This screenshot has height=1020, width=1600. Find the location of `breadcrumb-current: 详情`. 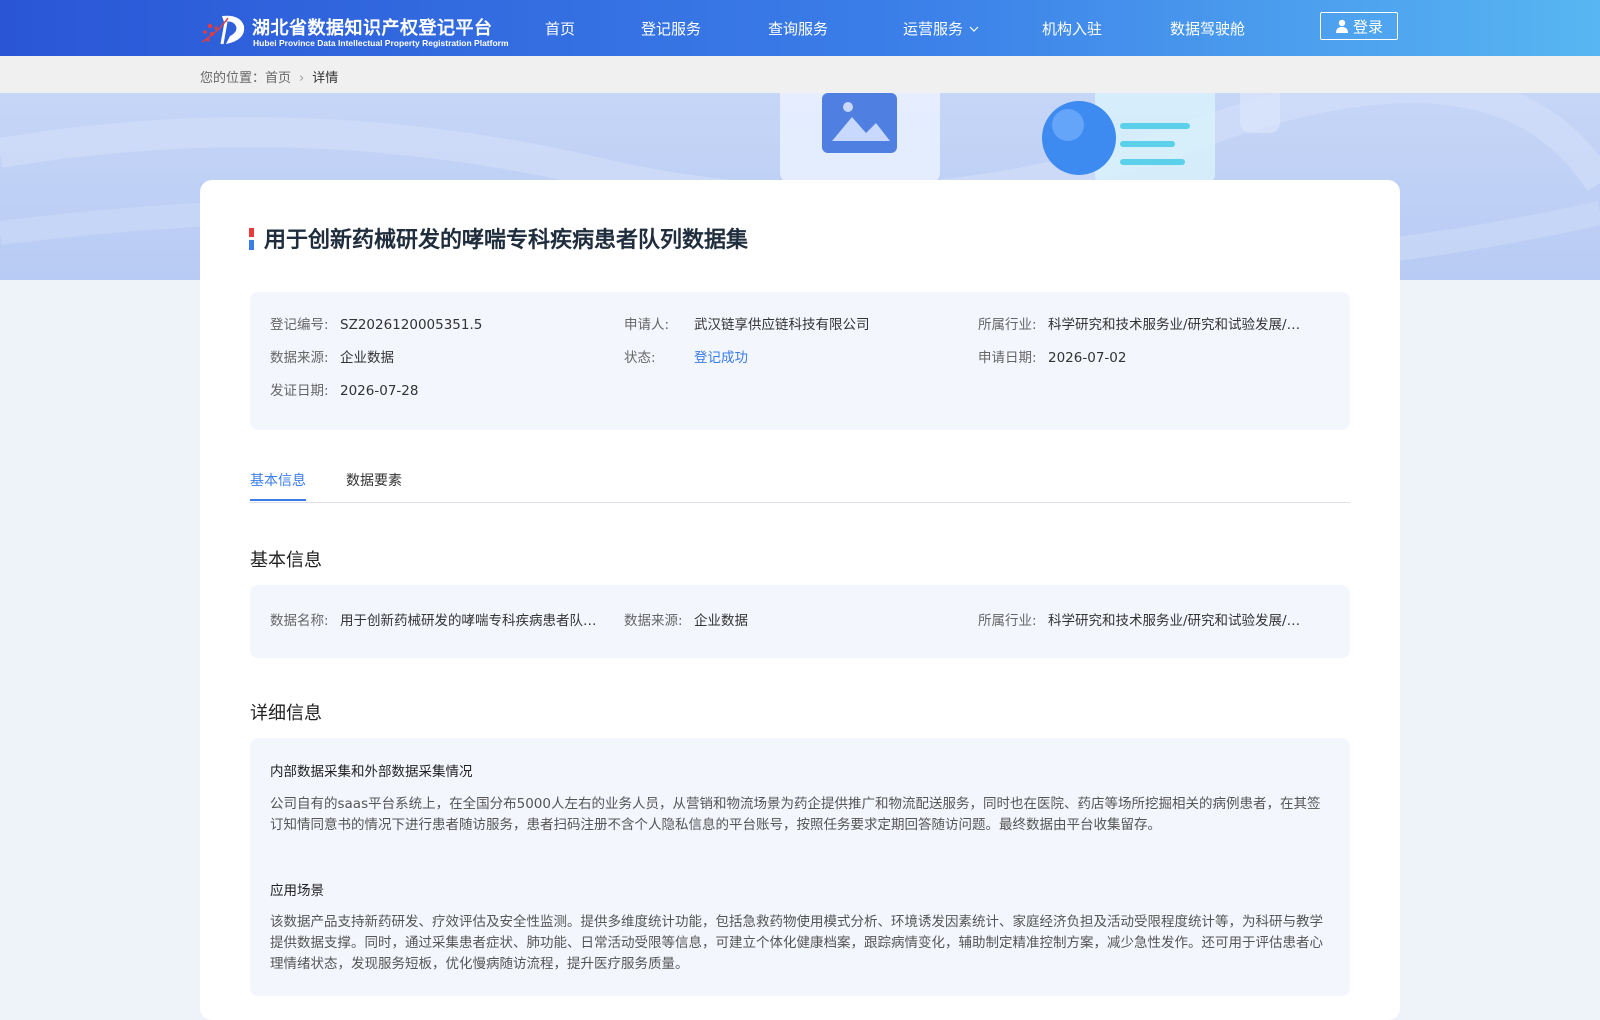

breadcrumb-current: 详情 is located at coordinates (325, 78).